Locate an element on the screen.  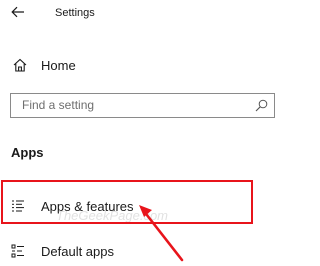
apps-features-list-icon is located at coordinates (18, 206).